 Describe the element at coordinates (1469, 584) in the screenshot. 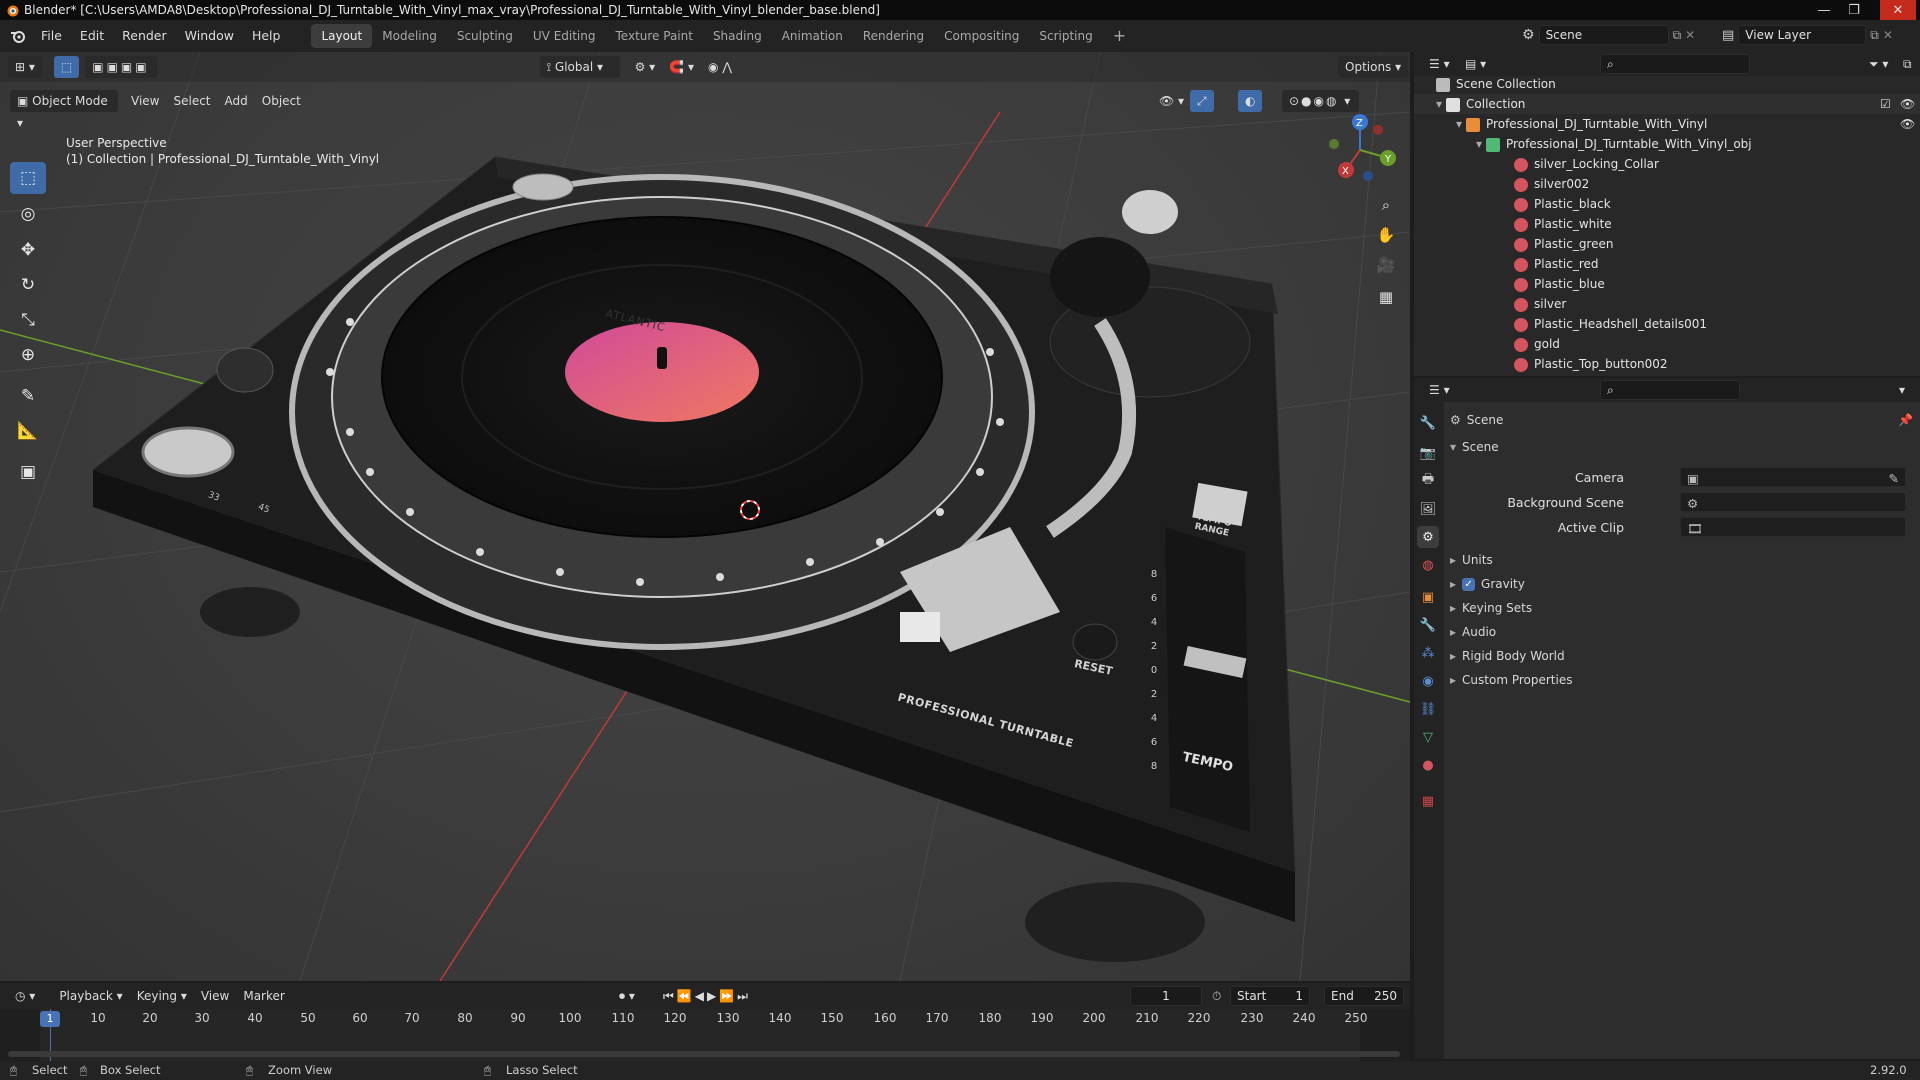

I see `gravity-checkbox: ✓` at that location.